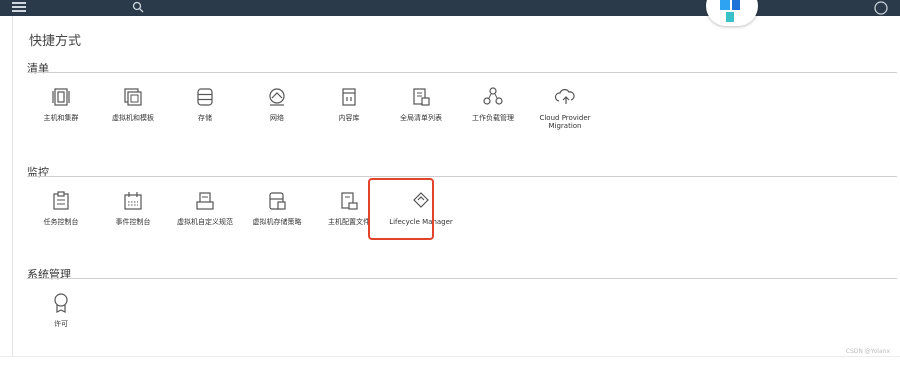 The height and width of the screenshot is (384, 900). What do you see at coordinates (277, 118) in the screenshot?
I see `shortcut-label: 网络` at bounding box center [277, 118].